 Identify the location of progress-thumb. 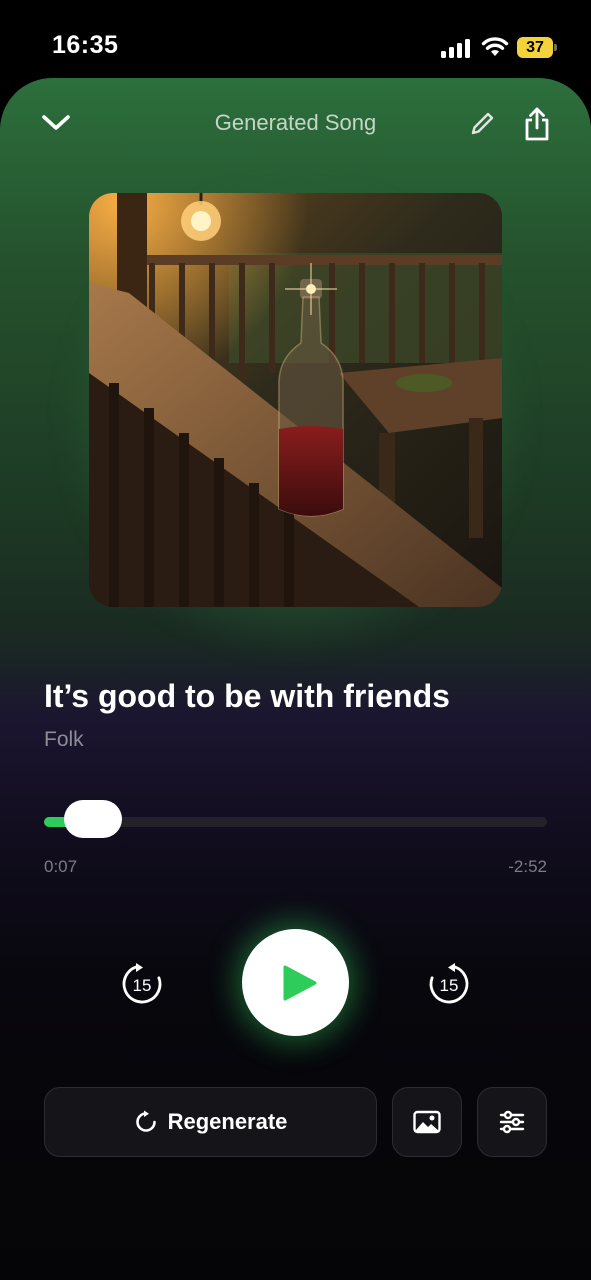
(93, 819).